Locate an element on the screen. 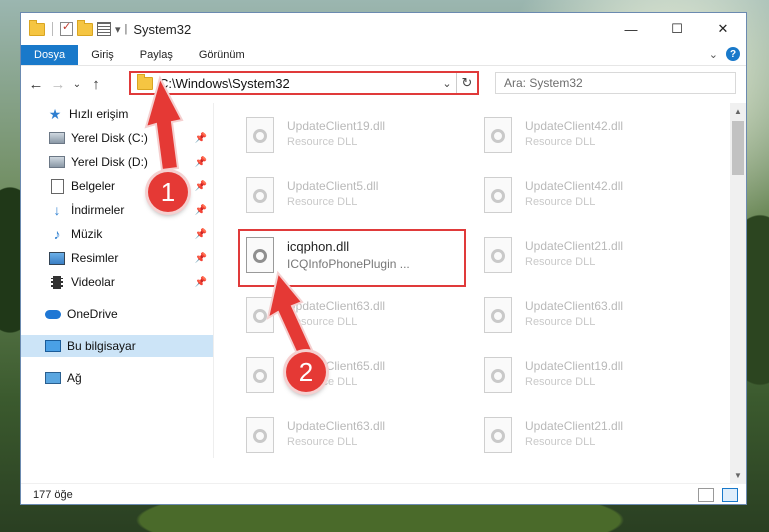 The image size is (769, 532). step-badge-2: 2 is located at coordinates (306, 372).